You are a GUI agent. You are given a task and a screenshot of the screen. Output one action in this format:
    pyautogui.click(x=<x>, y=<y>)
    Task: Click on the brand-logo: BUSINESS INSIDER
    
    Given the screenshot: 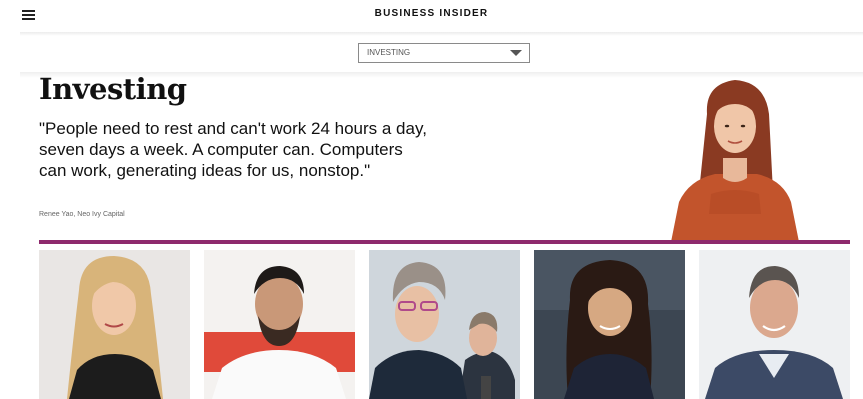 What is the action you would take?
    pyautogui.click(x=431, y=13)
    